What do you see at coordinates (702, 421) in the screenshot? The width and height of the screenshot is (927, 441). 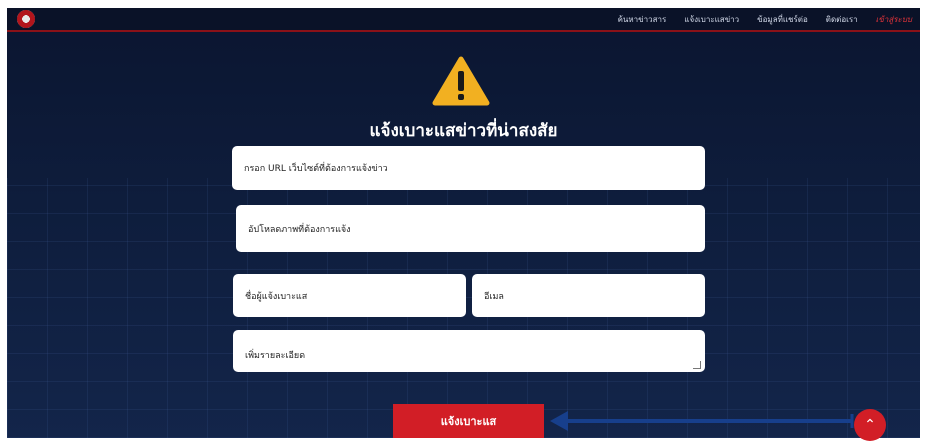 I see `arrow-left-icon` at bounding box center [702, 421].